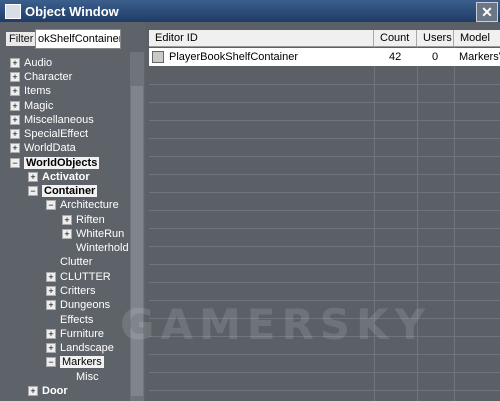 Image resolution: width=500 pixels, height=401 pixels. What do you see at coordinates (41, 77) in the screenshot?
I see `tree-node-character: + Character` at bounding box center [41, 77].